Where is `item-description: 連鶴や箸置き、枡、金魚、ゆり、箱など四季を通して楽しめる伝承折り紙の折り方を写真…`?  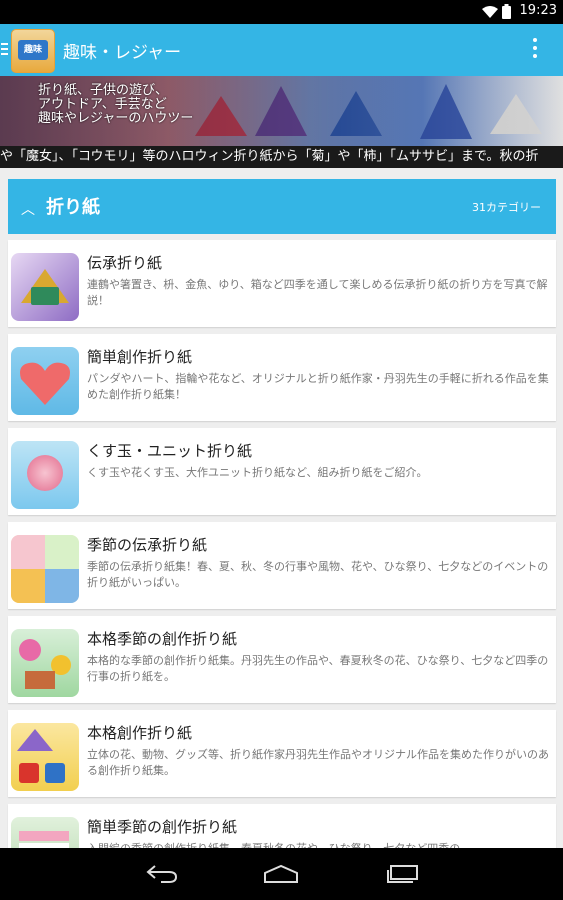 item-description: 連鶴や箸置き、枡、金魚、ゆり、箱など四季を通して楽しめる伝承折り紙の折り方を写真… is located at coordinates (317, 292).